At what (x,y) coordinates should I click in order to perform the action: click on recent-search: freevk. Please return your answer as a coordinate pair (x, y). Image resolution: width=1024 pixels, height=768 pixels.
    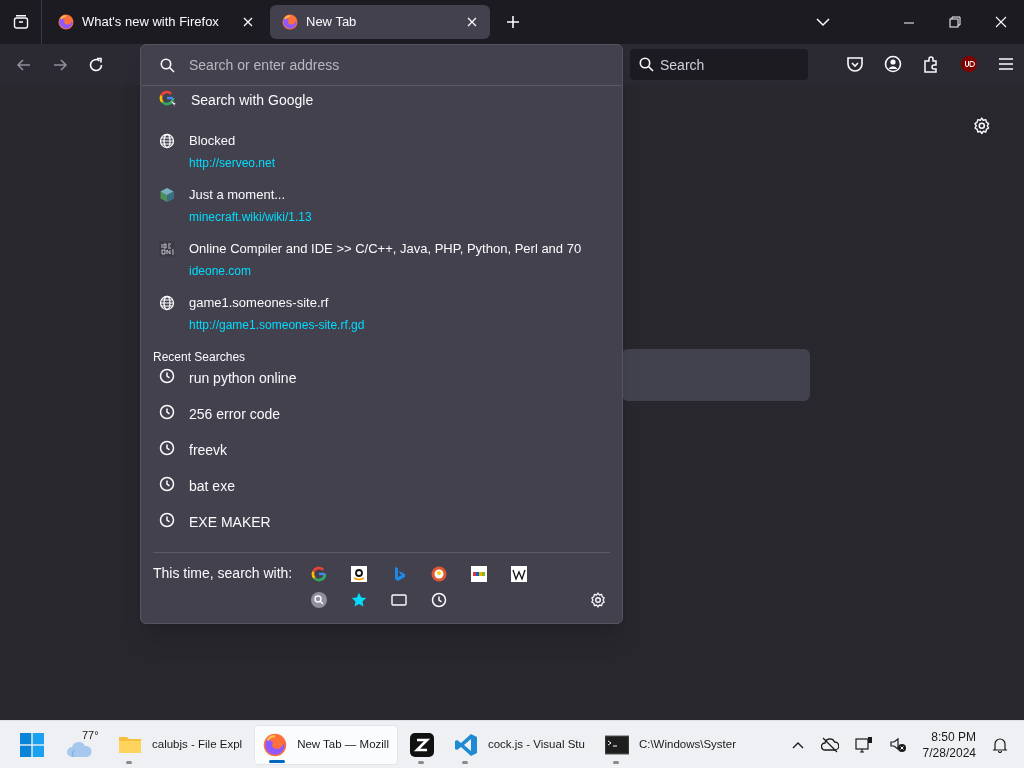
    Looking at the image, I should click on (208, 450).